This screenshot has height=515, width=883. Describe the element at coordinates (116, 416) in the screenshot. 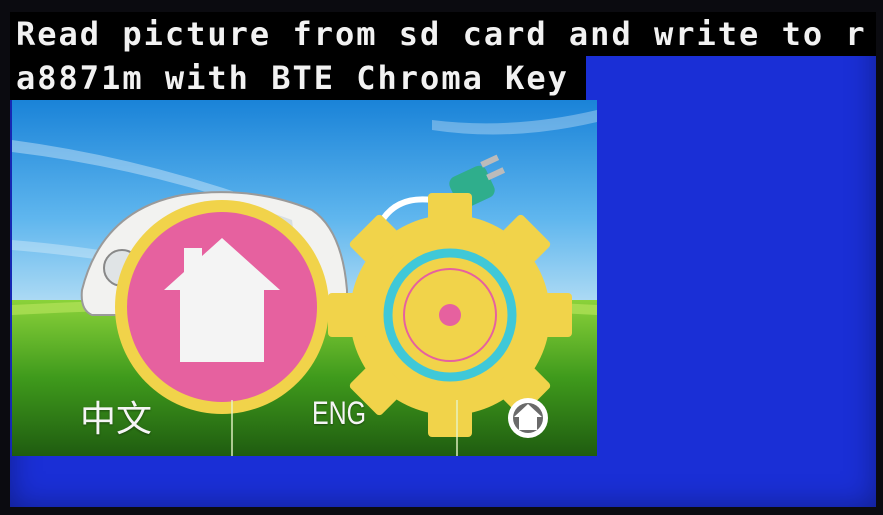

I see `chinese-language-button: 中文` at that location.